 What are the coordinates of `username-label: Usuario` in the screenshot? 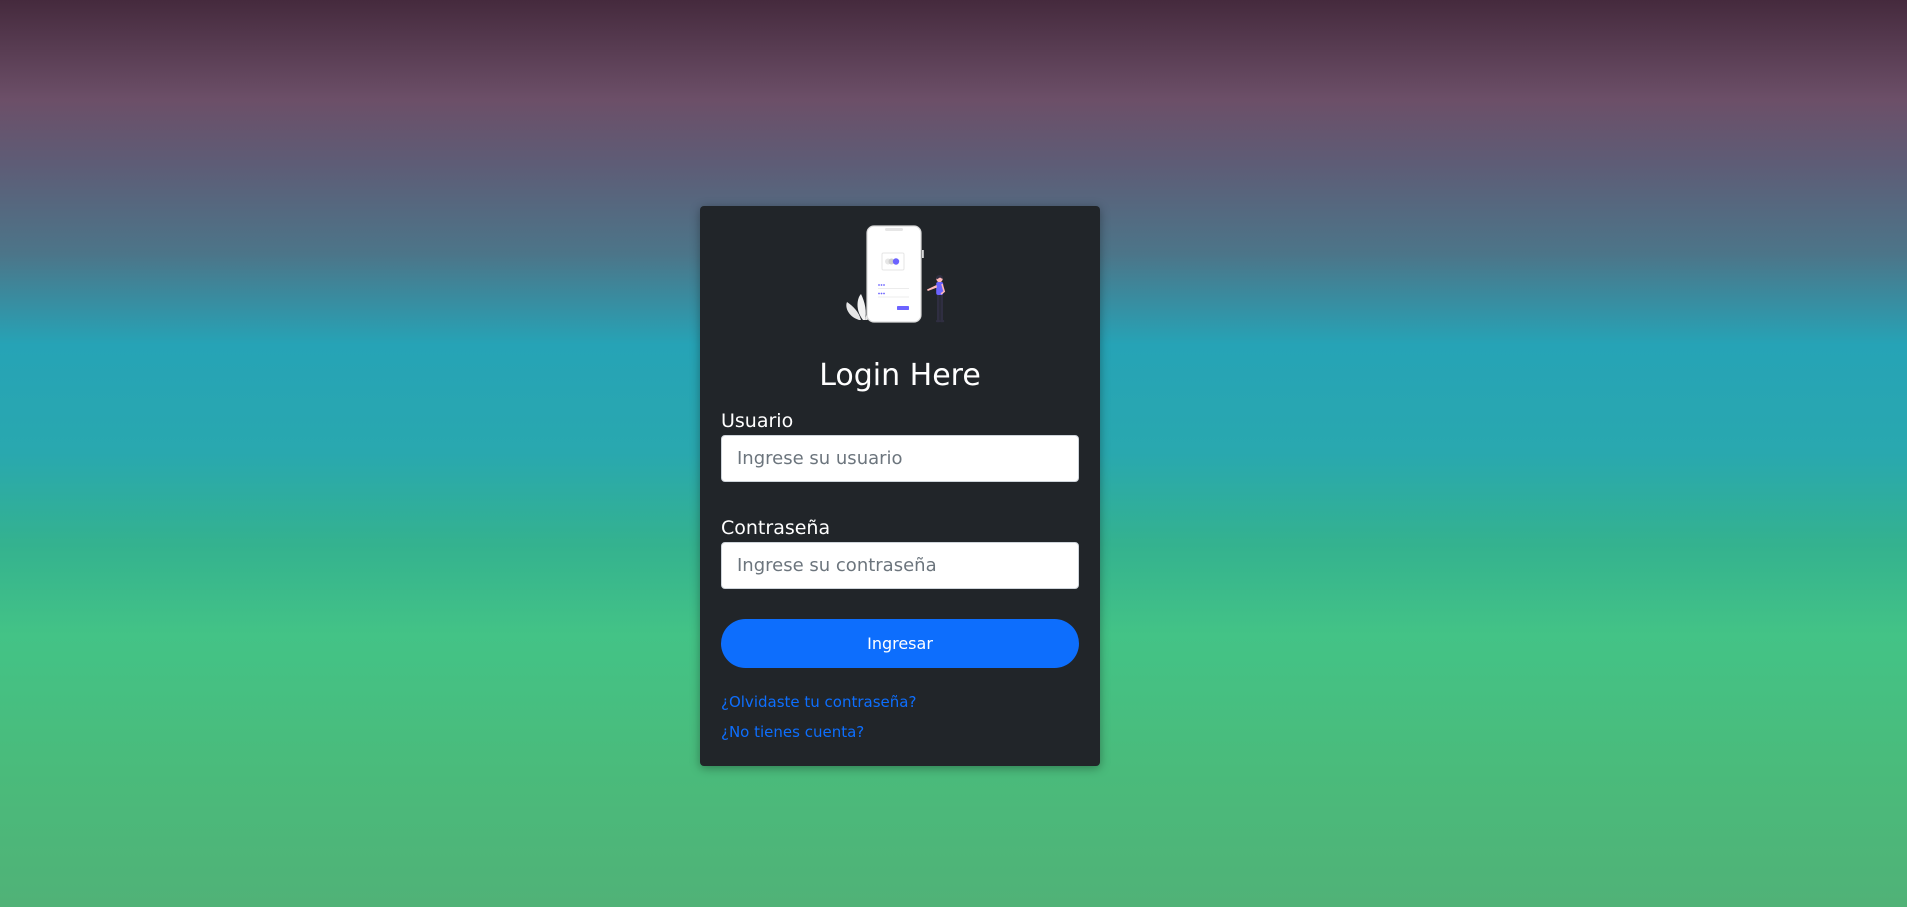 It's located at (757, 421).